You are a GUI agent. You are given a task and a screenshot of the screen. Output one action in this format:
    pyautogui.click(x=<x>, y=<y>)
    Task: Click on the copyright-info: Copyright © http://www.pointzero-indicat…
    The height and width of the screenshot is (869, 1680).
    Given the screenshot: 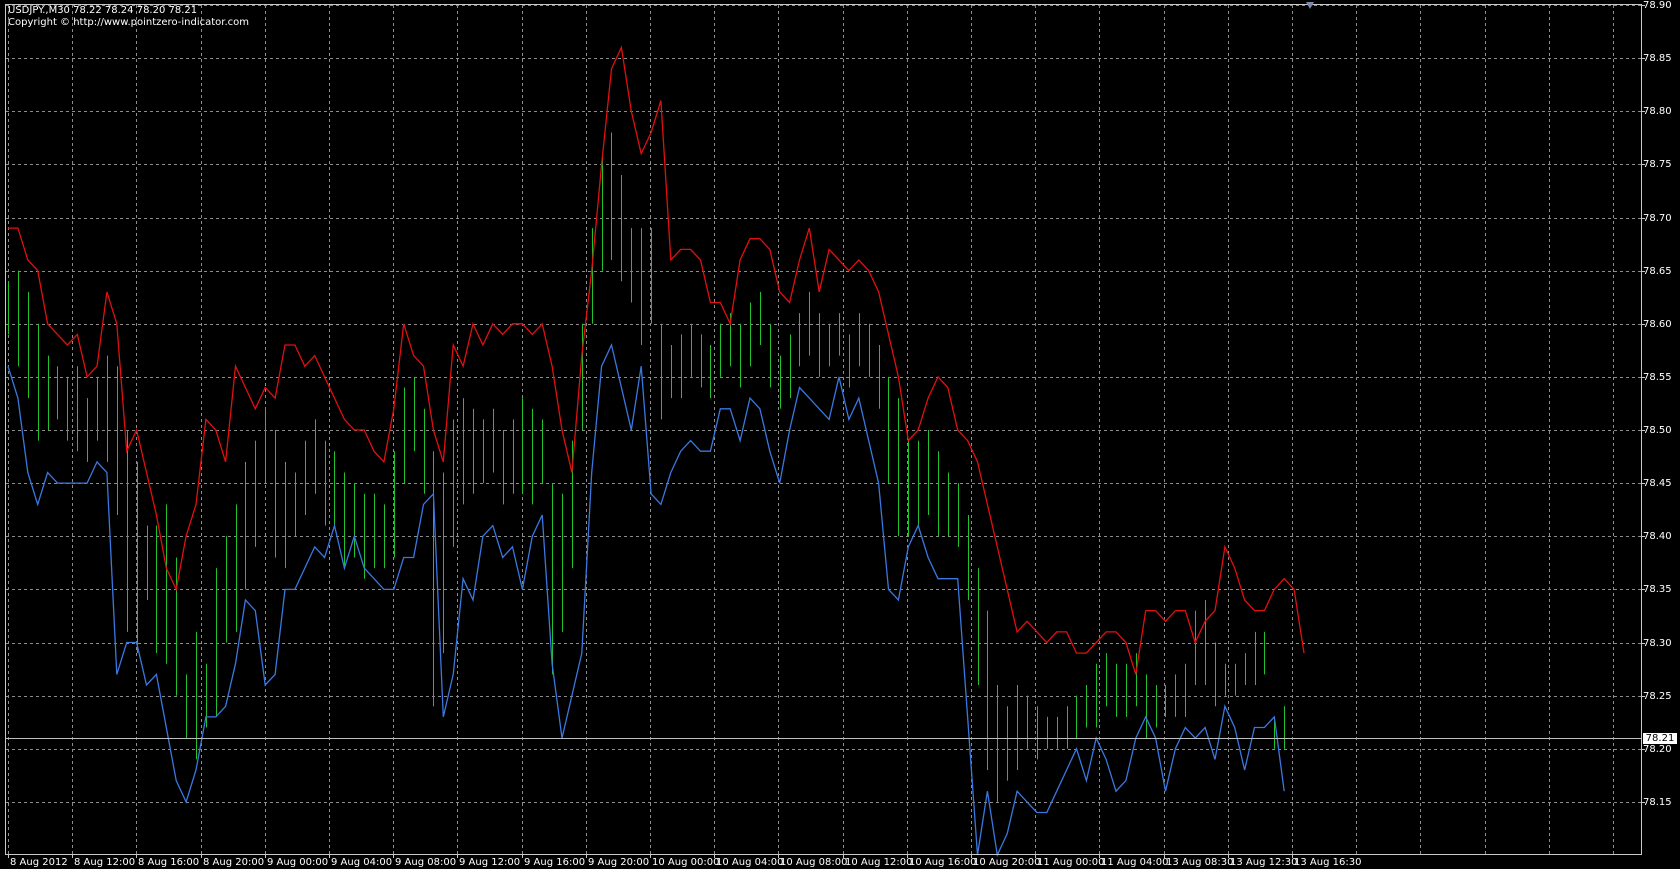 What is the action you would take?
    pyautogui.click(x=128, y=22)
    